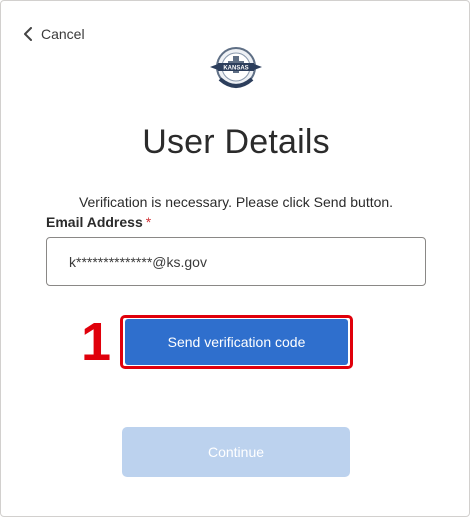 The image size is (470, 517). Describe the element at coordinates (236, 142) in the screenshot. I see `page-title: User Details` at that location.